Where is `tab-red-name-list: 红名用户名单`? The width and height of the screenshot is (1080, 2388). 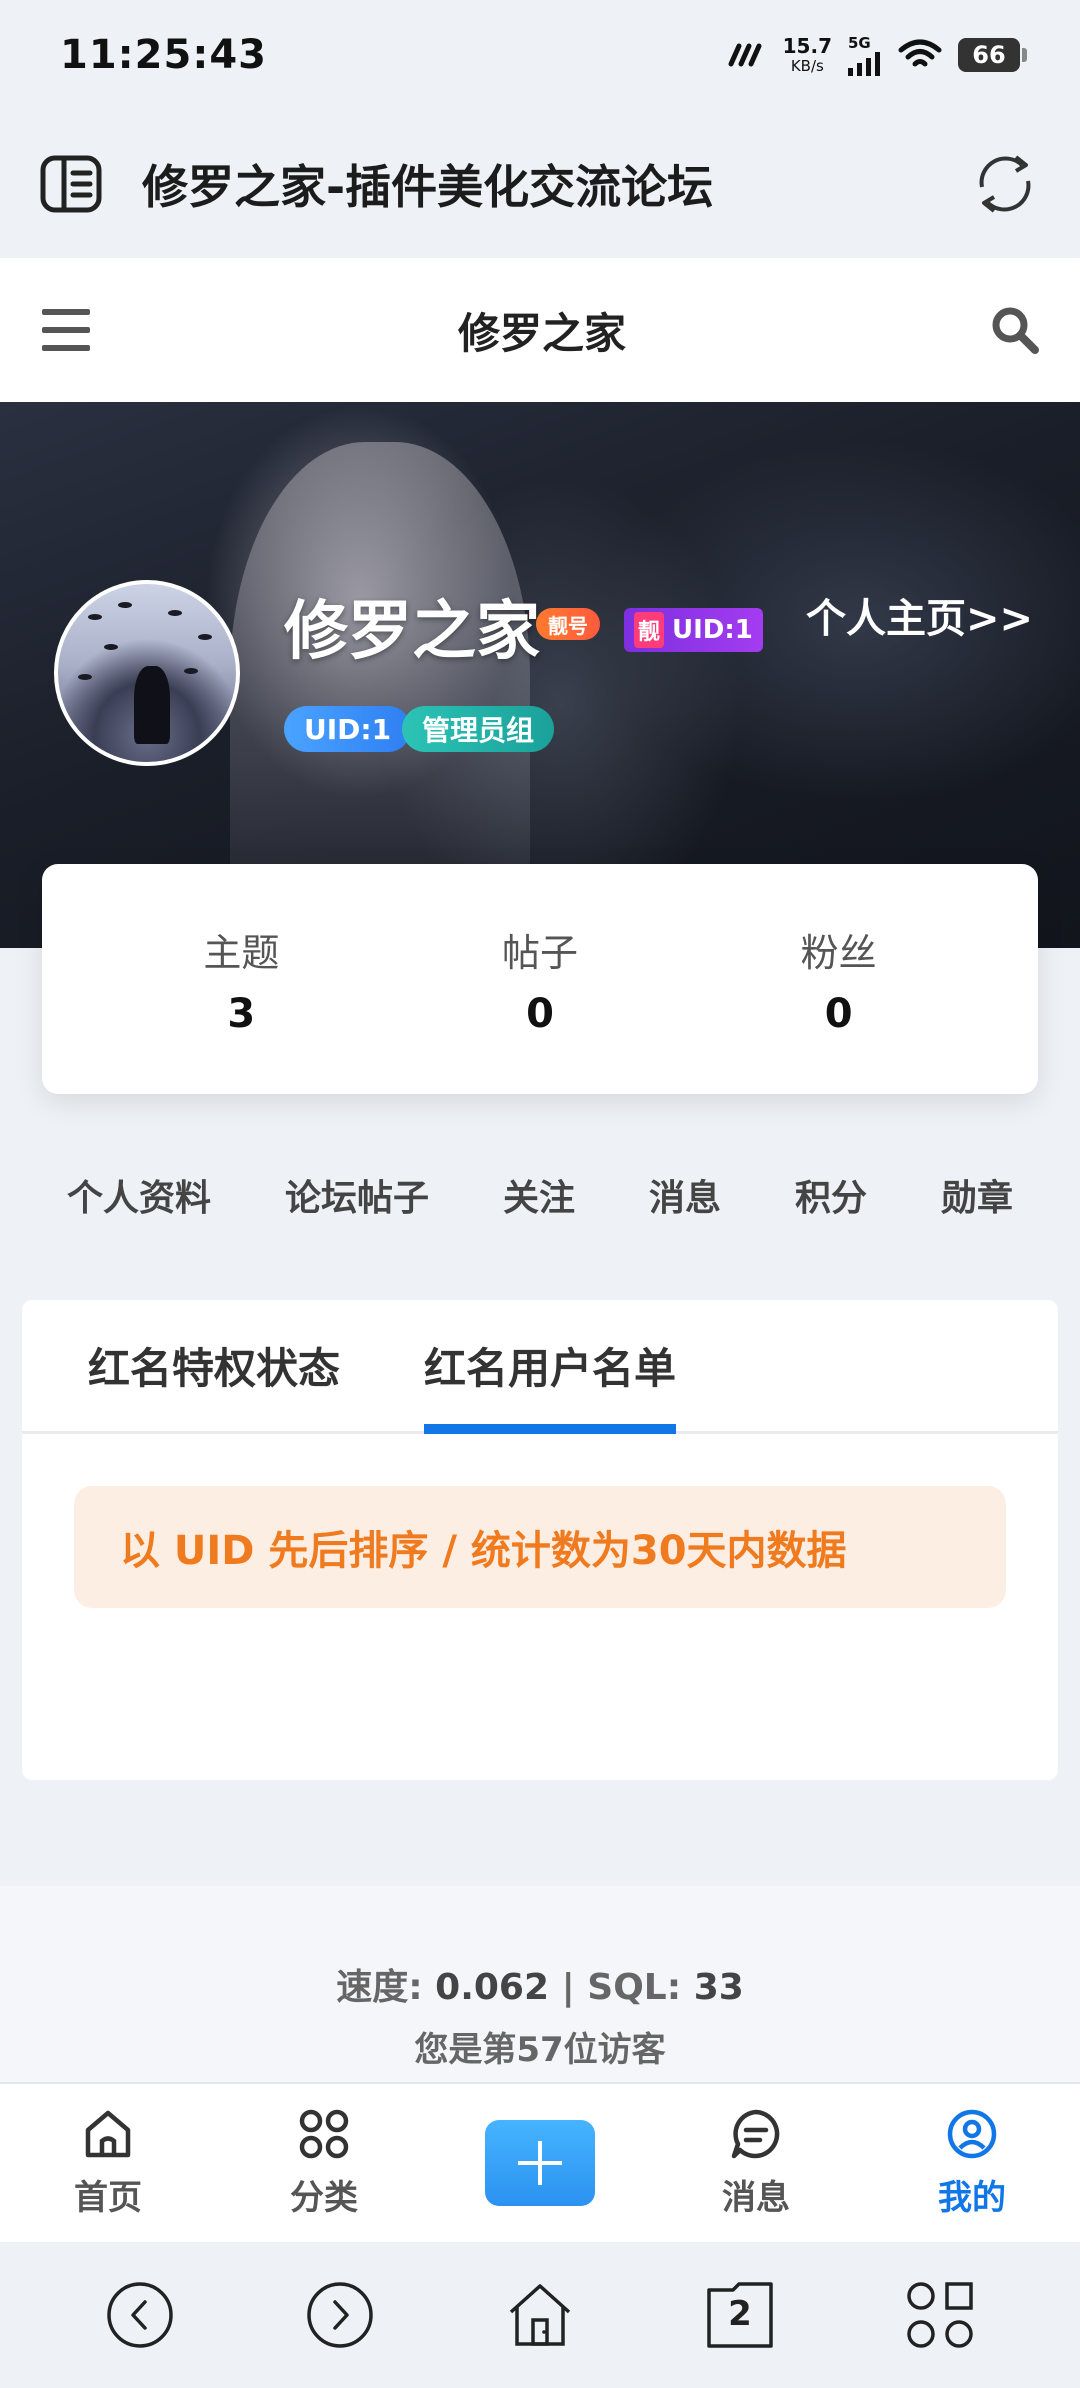
tab-red-name-list: 红名用户名单 is located at coordinates (550, 1367).